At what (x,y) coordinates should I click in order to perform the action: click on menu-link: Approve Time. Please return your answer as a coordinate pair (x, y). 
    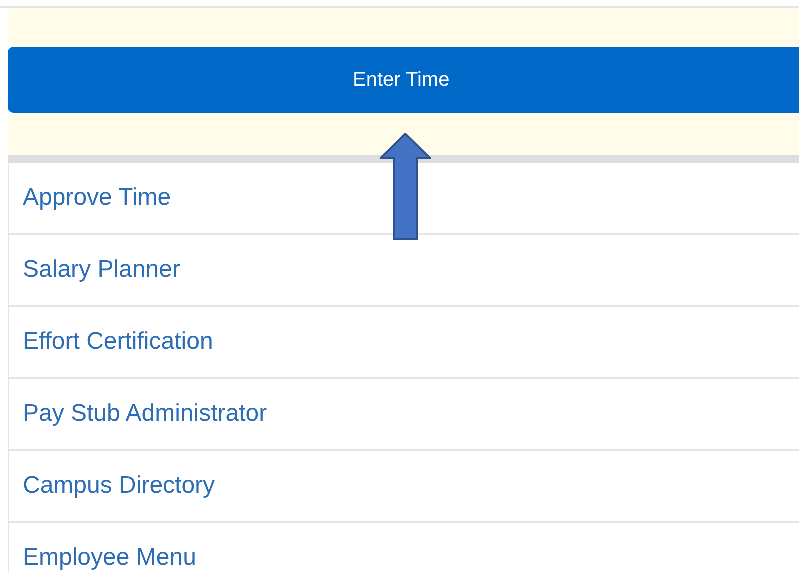
    Looking at the image, I should click on (97, 198).